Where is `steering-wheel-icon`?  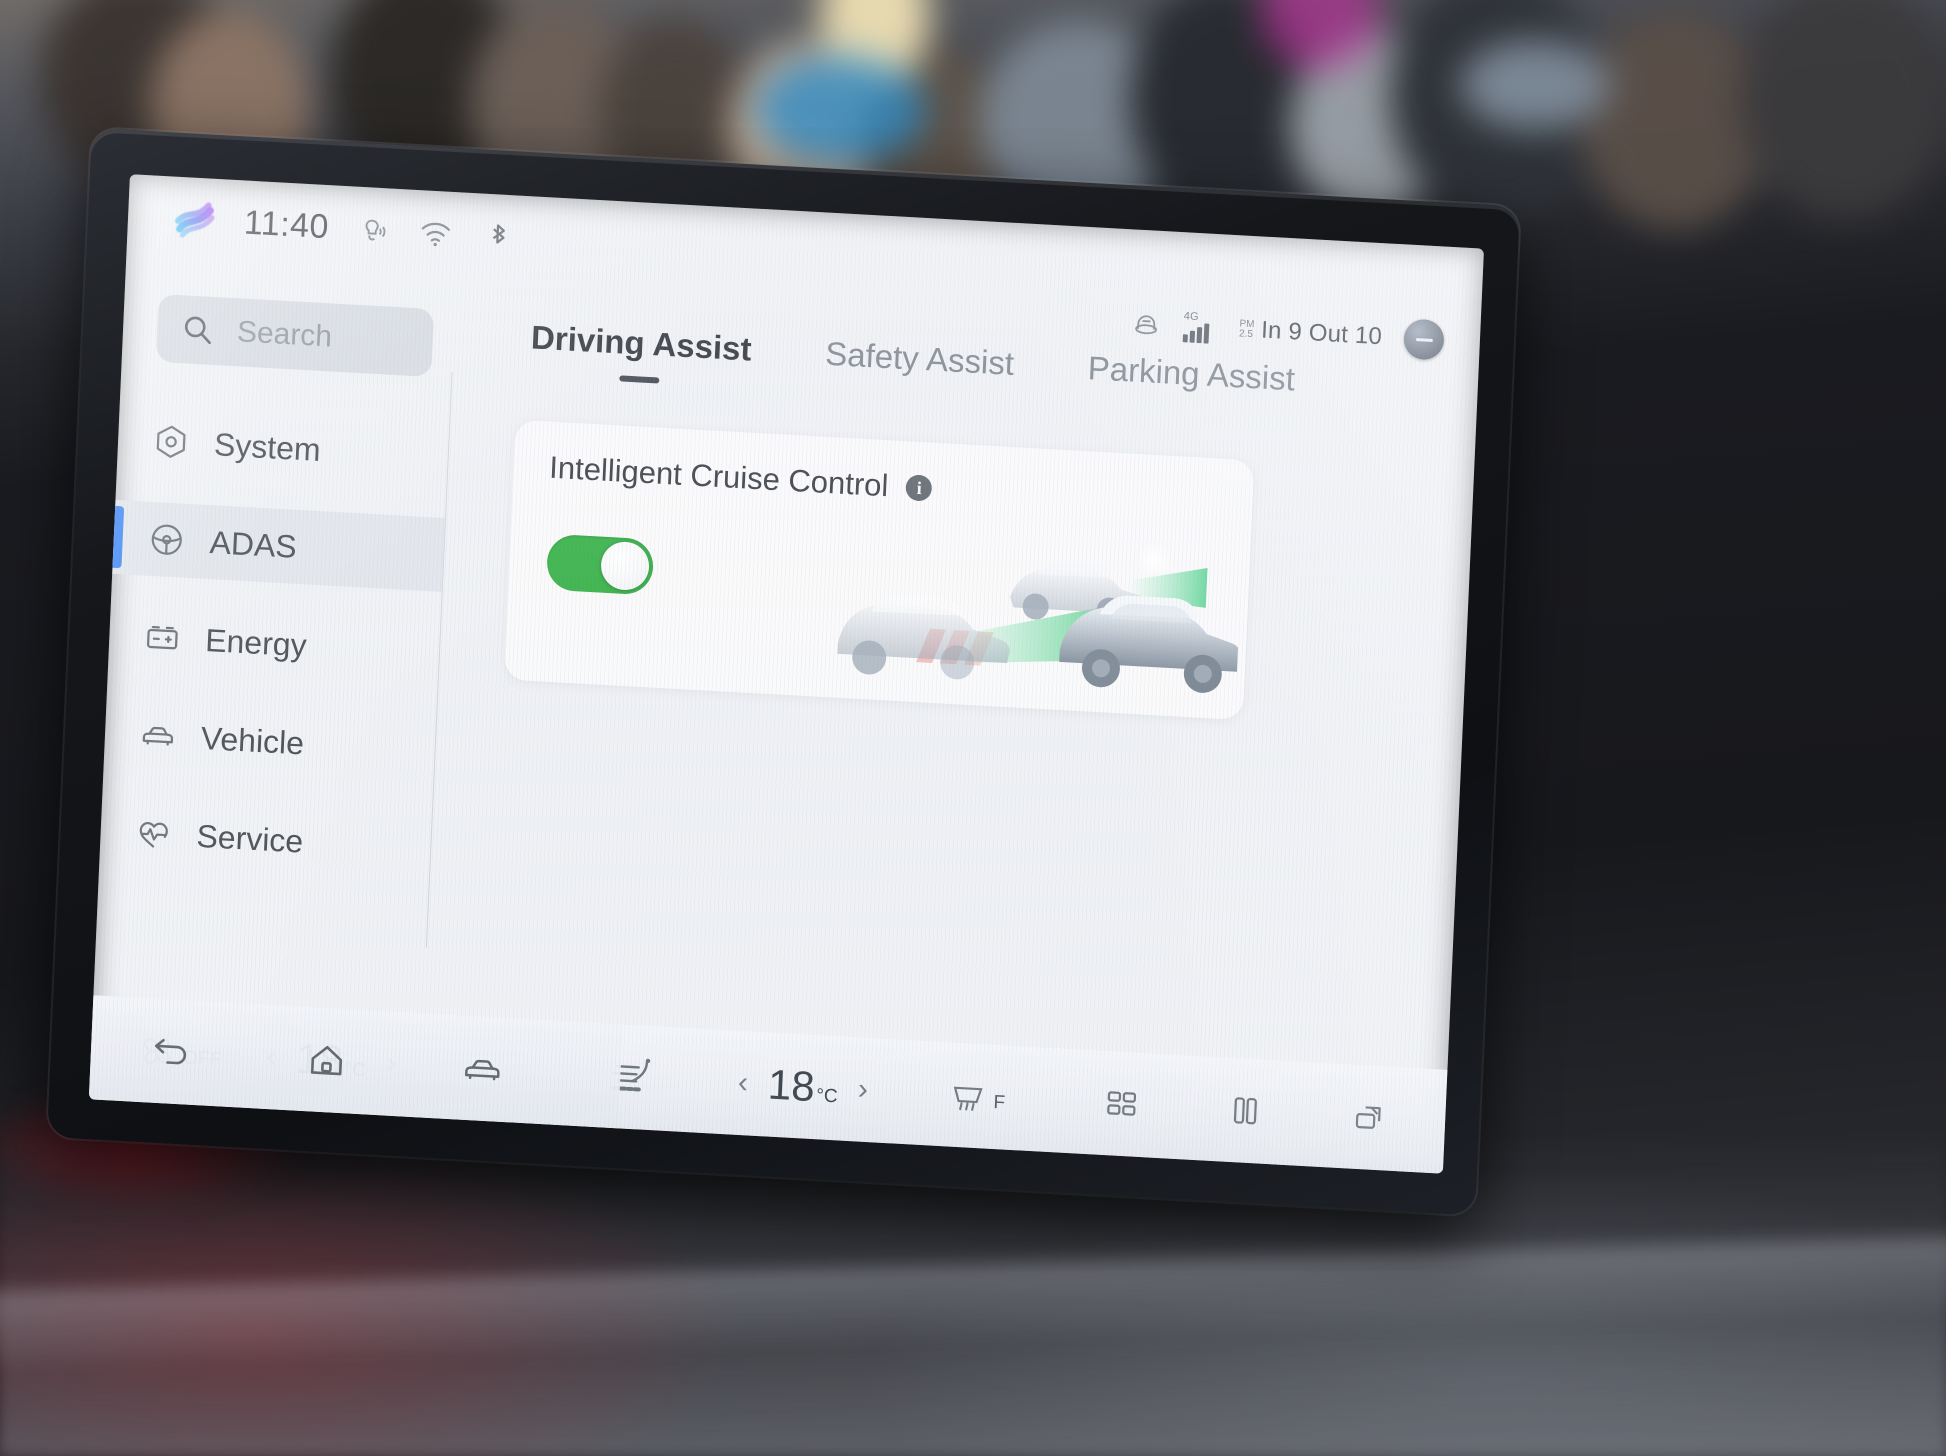
steering-wheel-icon is located at coordinates (167, 540).